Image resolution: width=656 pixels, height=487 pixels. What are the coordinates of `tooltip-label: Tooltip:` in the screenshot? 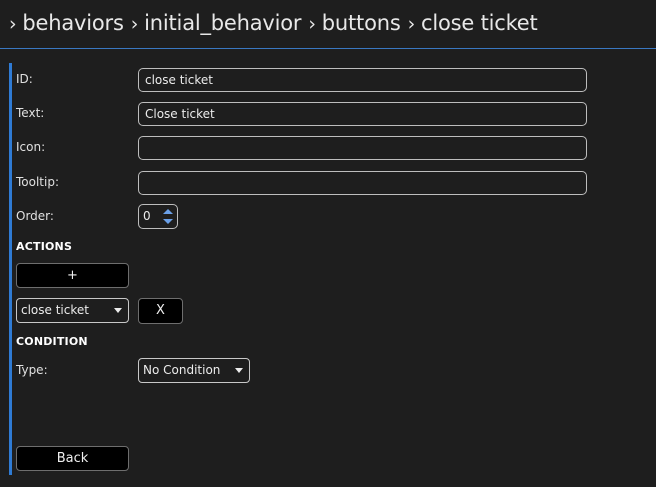 It's located at (38, 182).